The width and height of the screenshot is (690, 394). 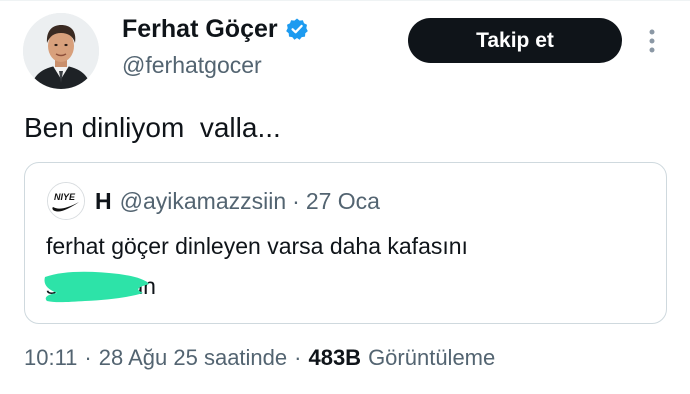 I want to click on quoted-author-avatar: NIYE, so click(x=66, y=201).